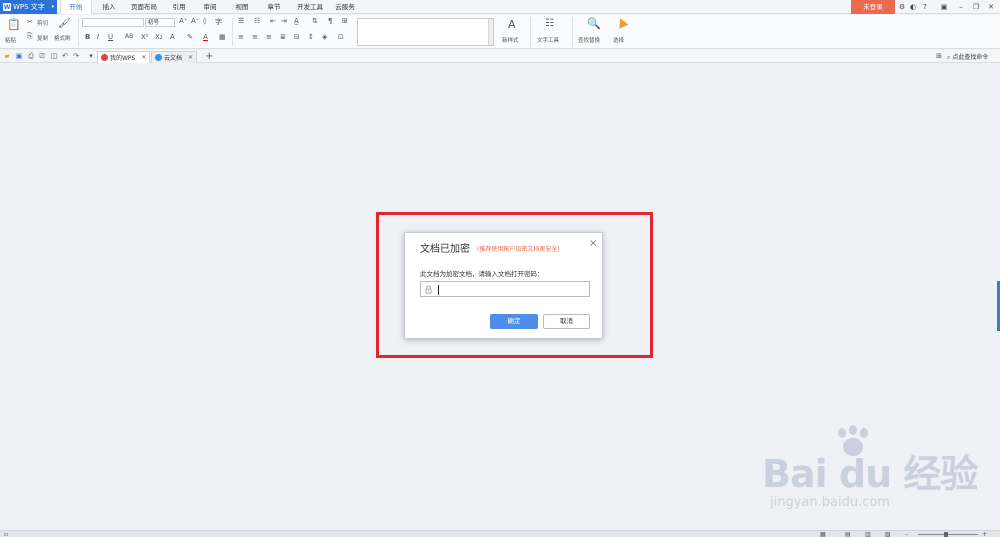  I want to click on print-icon: ⎚, so click(42, 56).